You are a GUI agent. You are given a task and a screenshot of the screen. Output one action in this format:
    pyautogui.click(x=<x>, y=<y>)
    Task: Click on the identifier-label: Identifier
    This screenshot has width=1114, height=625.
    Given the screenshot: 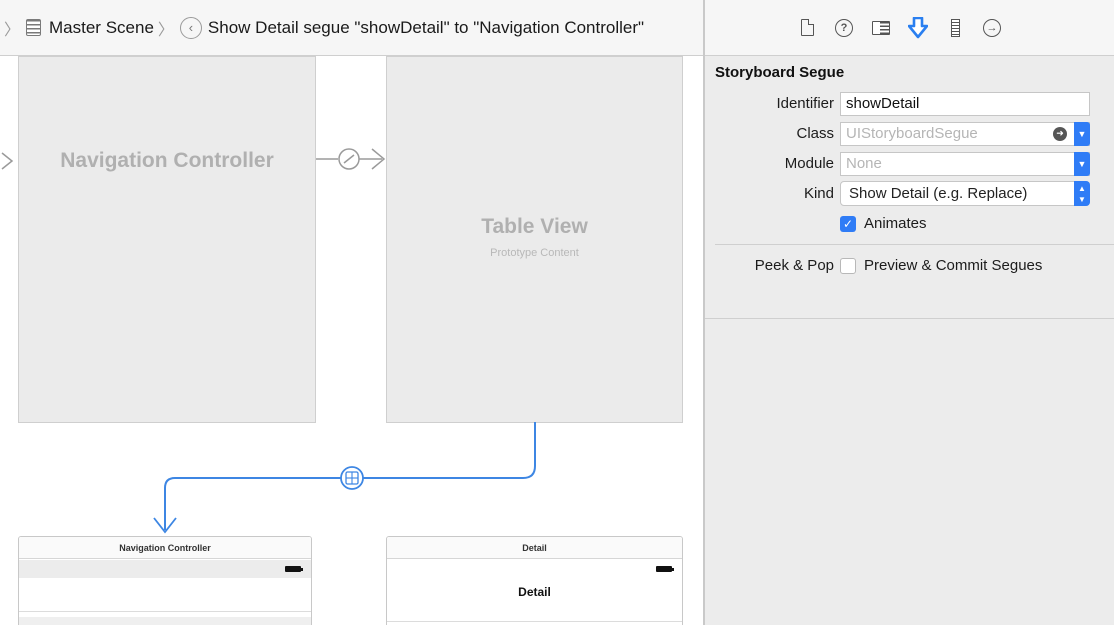 What is the action you would take?
    pyautogui.click(x=805, y=103)
    